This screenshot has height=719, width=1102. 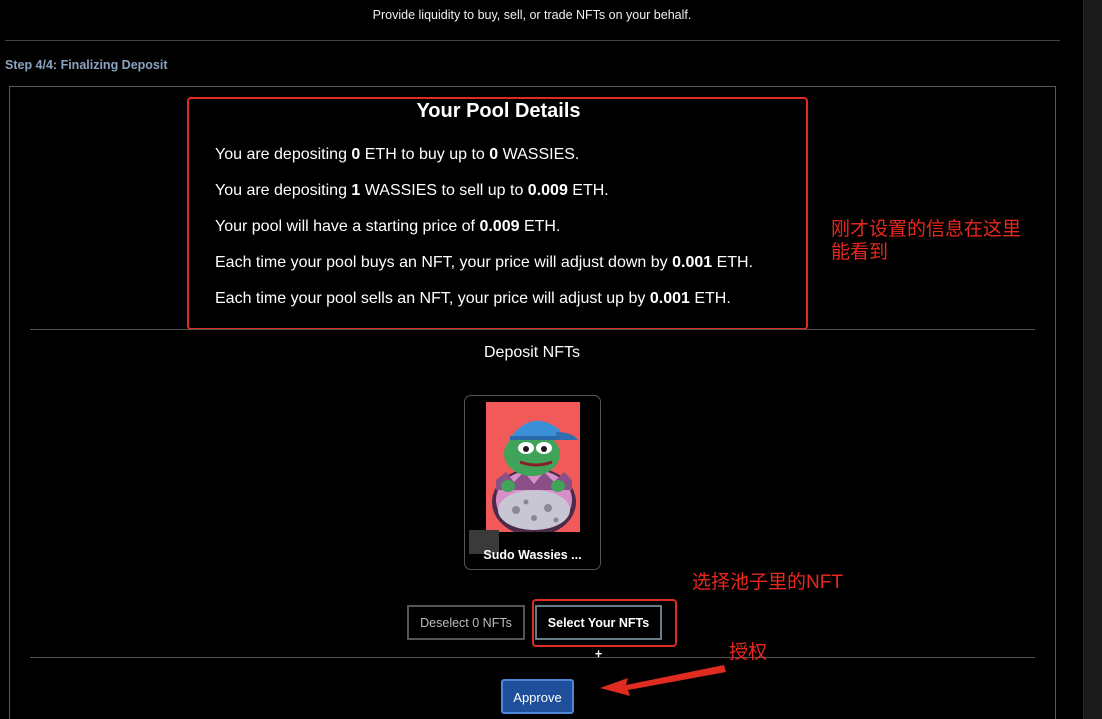 What do you see at coordinates (86, 65) in the screenshot?
I see `step-label: Step 4/4: Finalizing Deposit` at bounding box center [86, 65].